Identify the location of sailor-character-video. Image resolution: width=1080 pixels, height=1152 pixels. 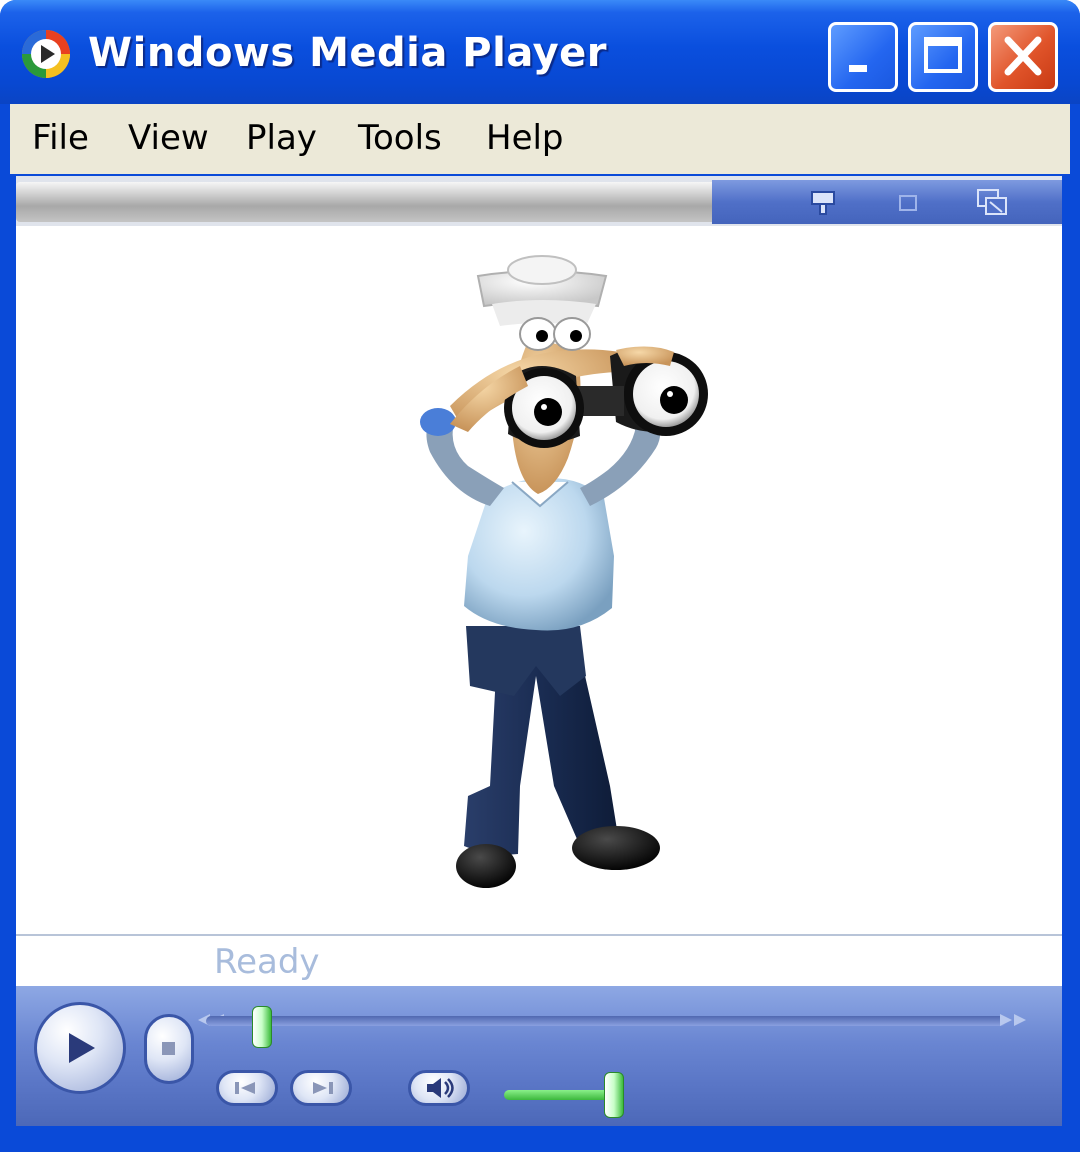
(564, 571).